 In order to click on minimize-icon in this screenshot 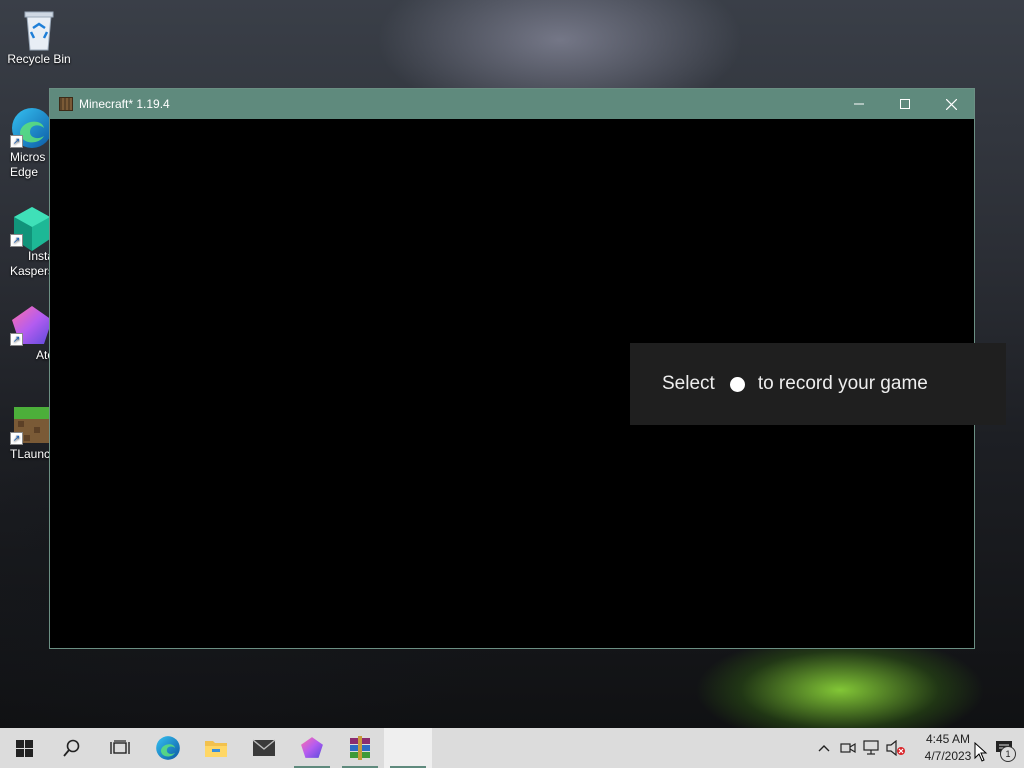, I will do `click(859, 104)`.